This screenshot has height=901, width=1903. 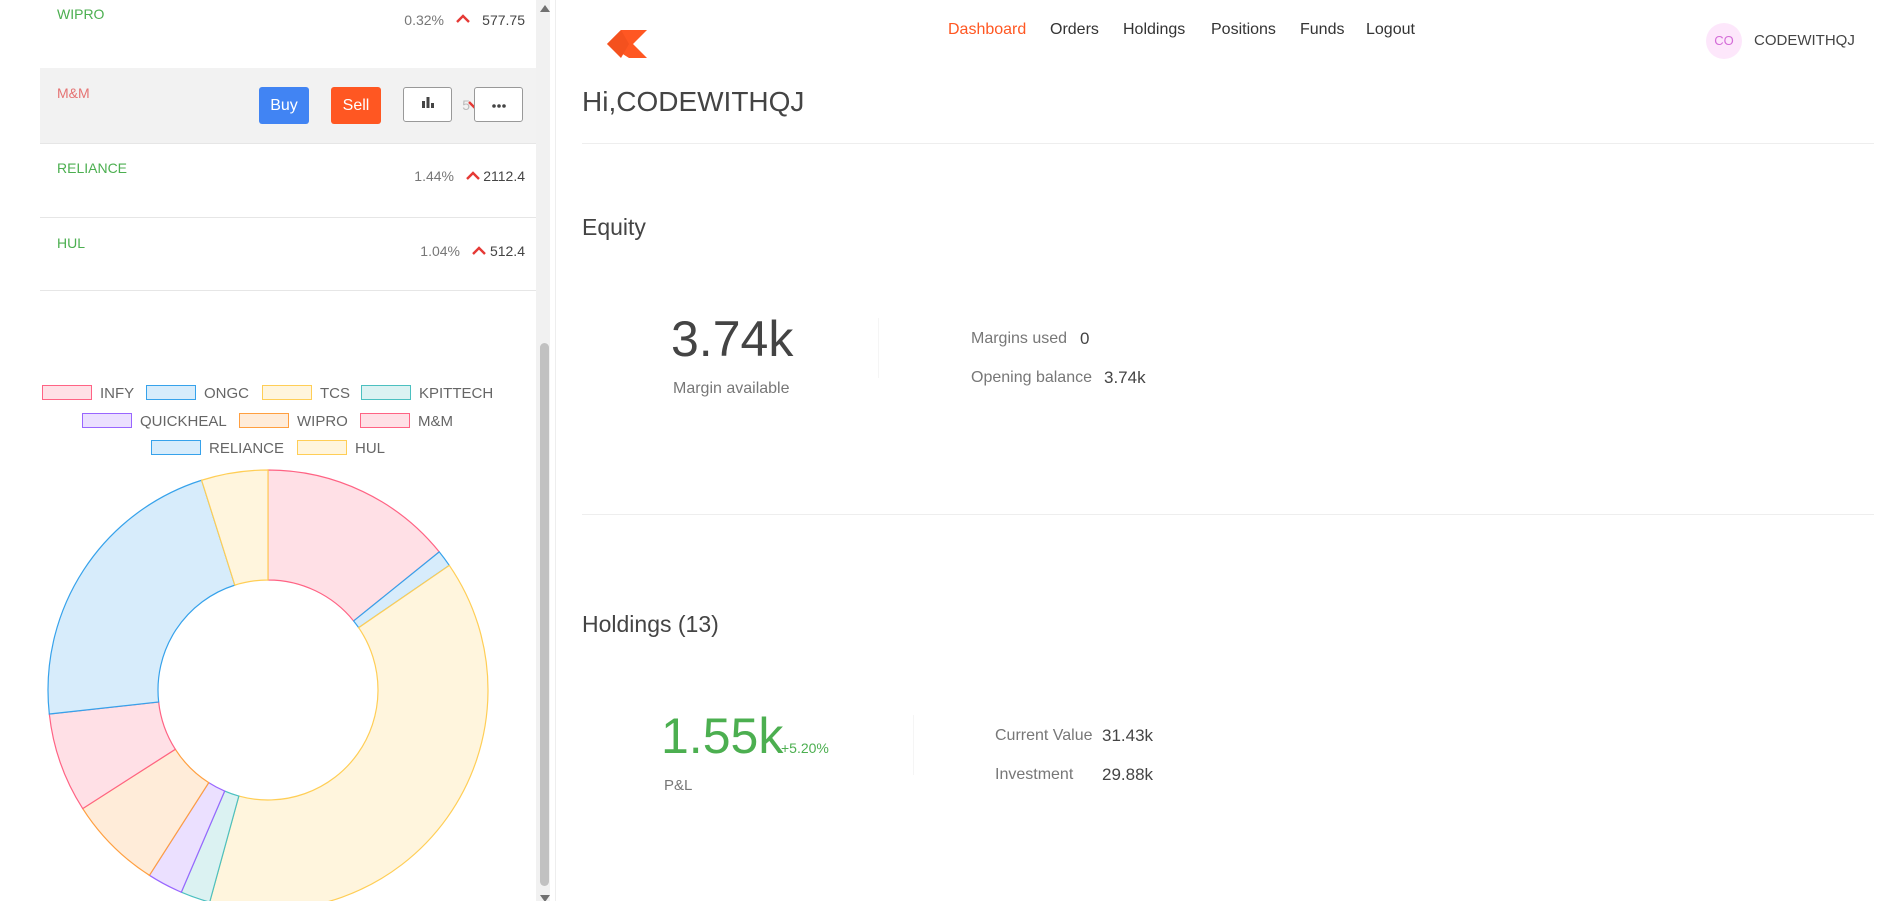 I want to click on change-percent: 1.04%, so click(x=440, y=251).